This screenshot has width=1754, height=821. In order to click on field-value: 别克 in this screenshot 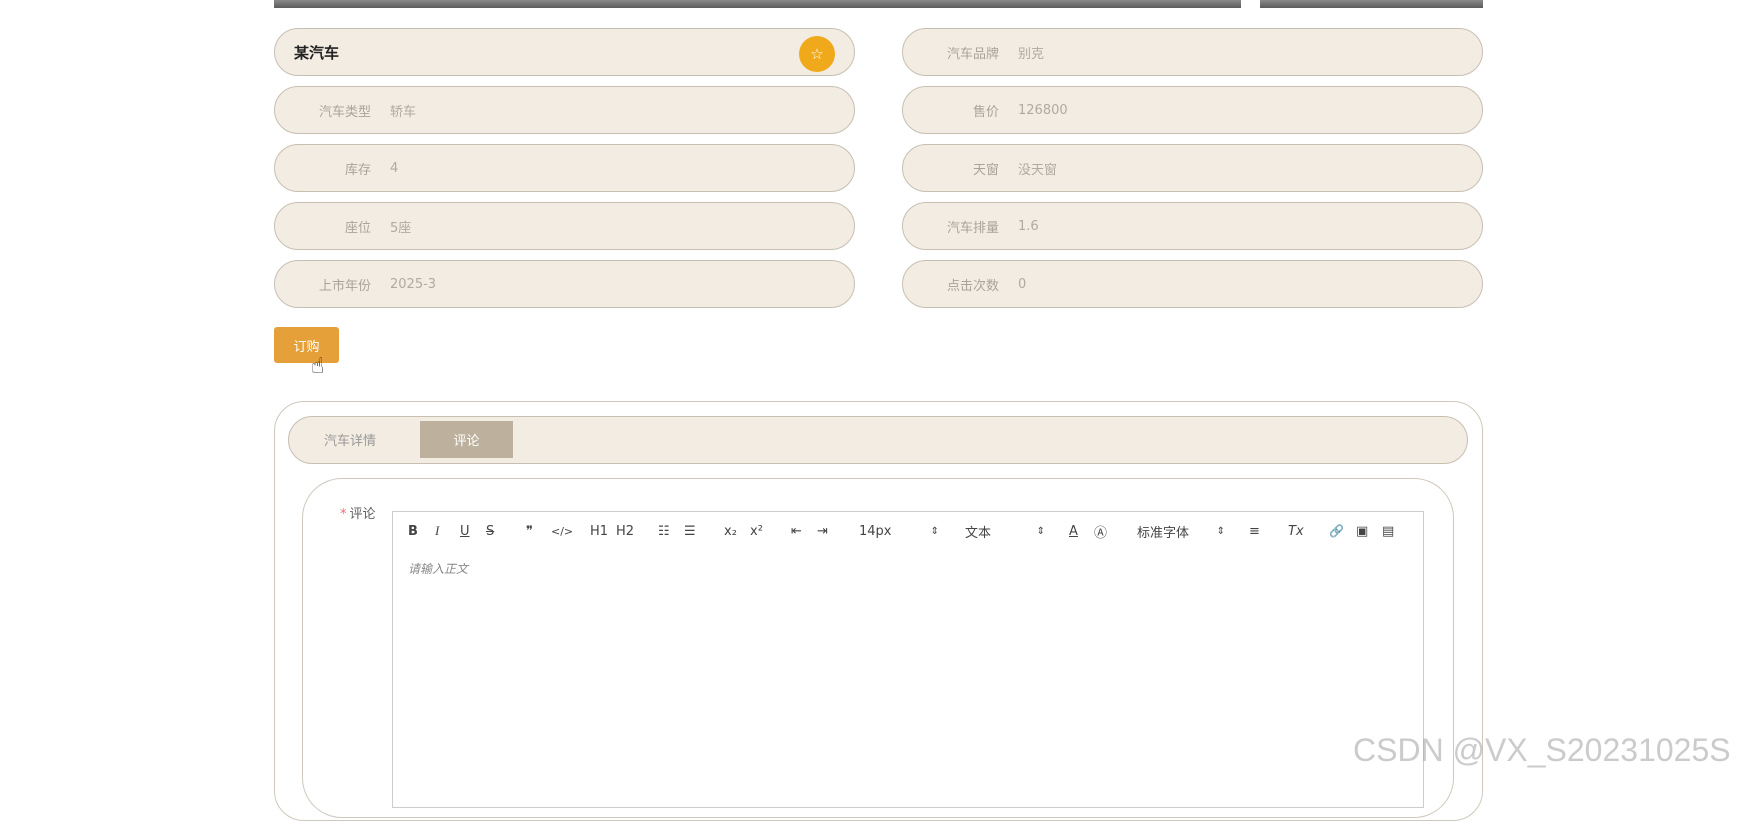, I will do `click(1031, 54)`.